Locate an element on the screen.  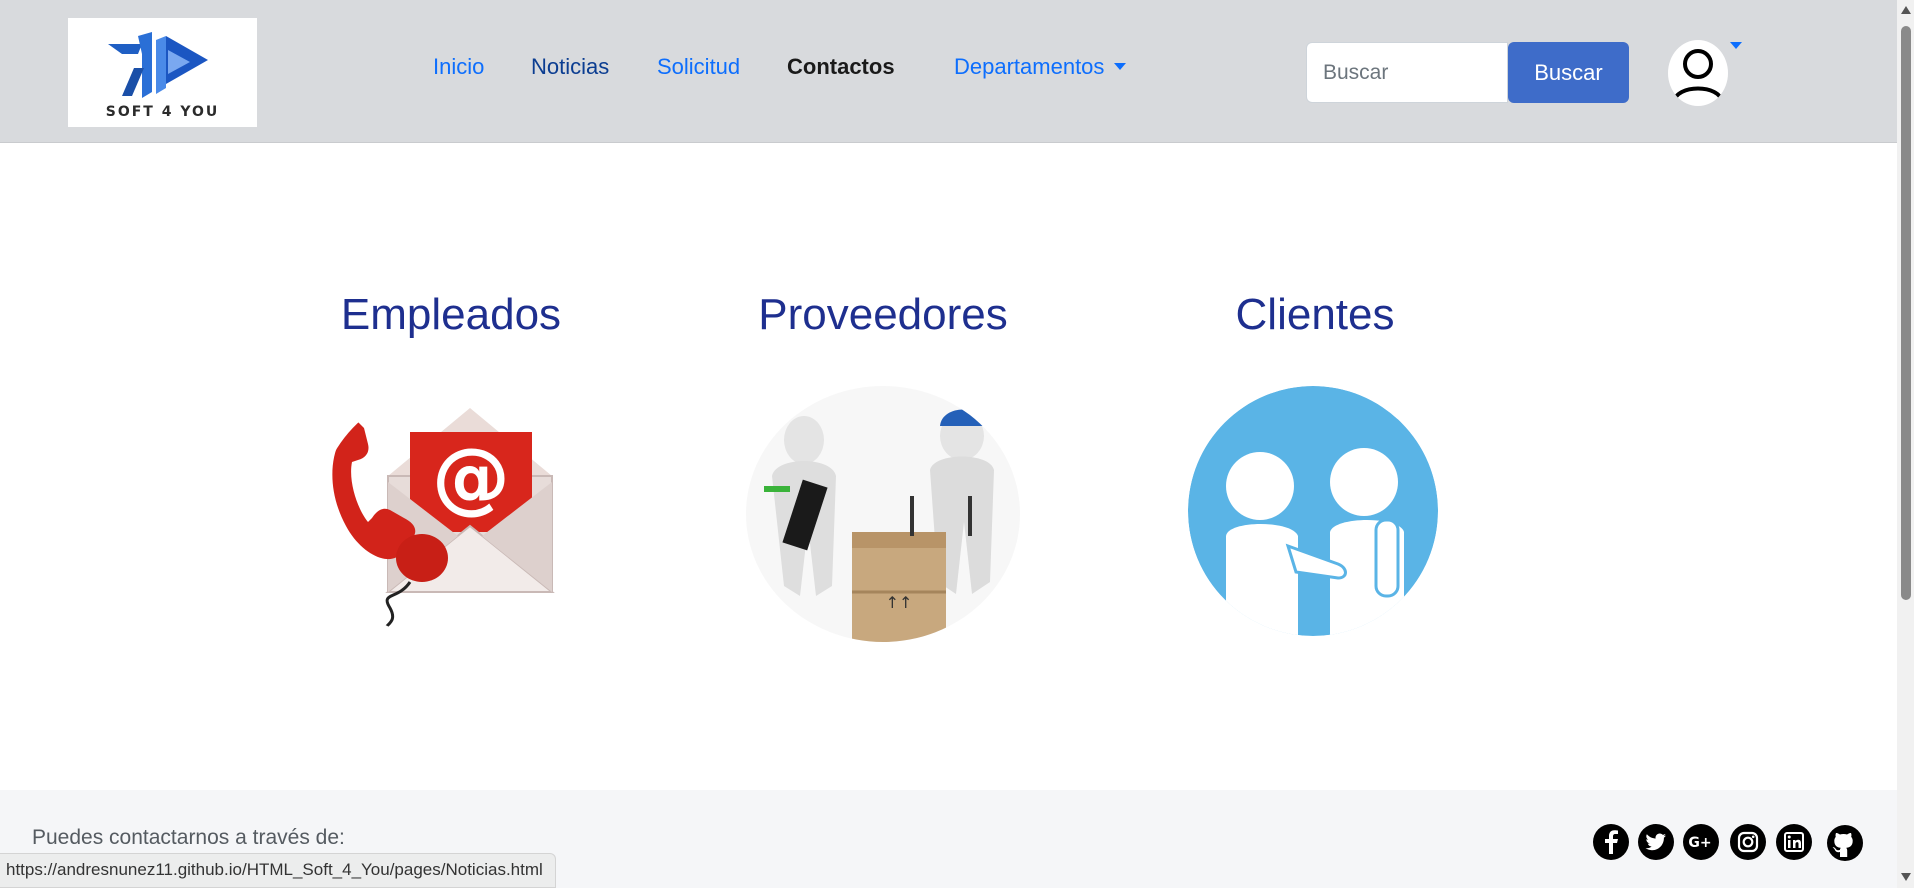
google-plus-icon: G+ is located at coordinates (1701, 842).